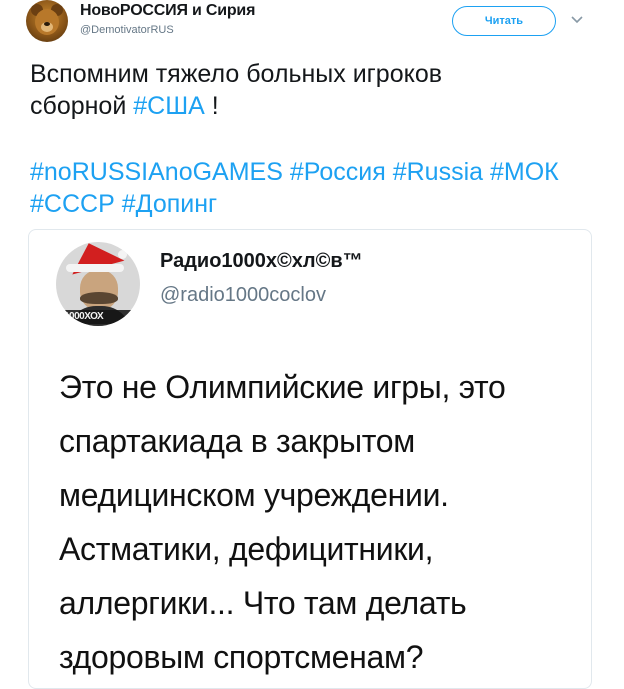  What do you see at coordinates (211, 106) in the screenshot?
I see `tweet-line-2-suffix: !` at bounding box center [211, 106].